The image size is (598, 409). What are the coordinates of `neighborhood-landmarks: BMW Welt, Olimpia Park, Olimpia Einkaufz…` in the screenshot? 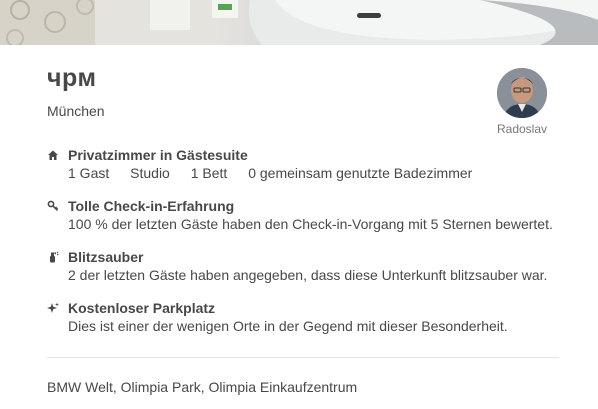 It's located at (202, 387).